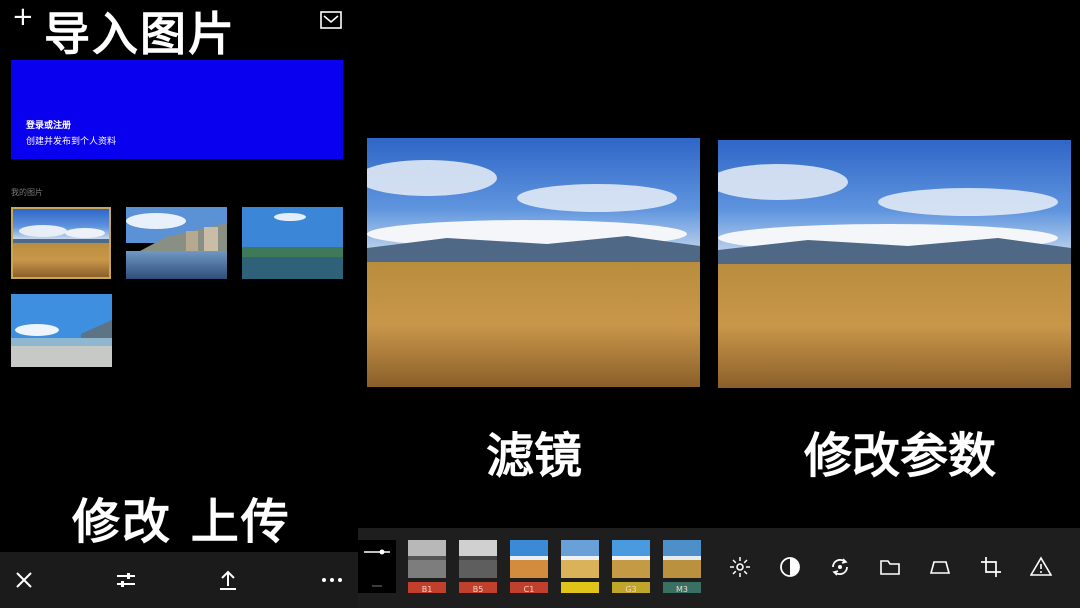  Describe the element at coordinates (23, 17) in the screenshot. I see `add-button: +` at that location.